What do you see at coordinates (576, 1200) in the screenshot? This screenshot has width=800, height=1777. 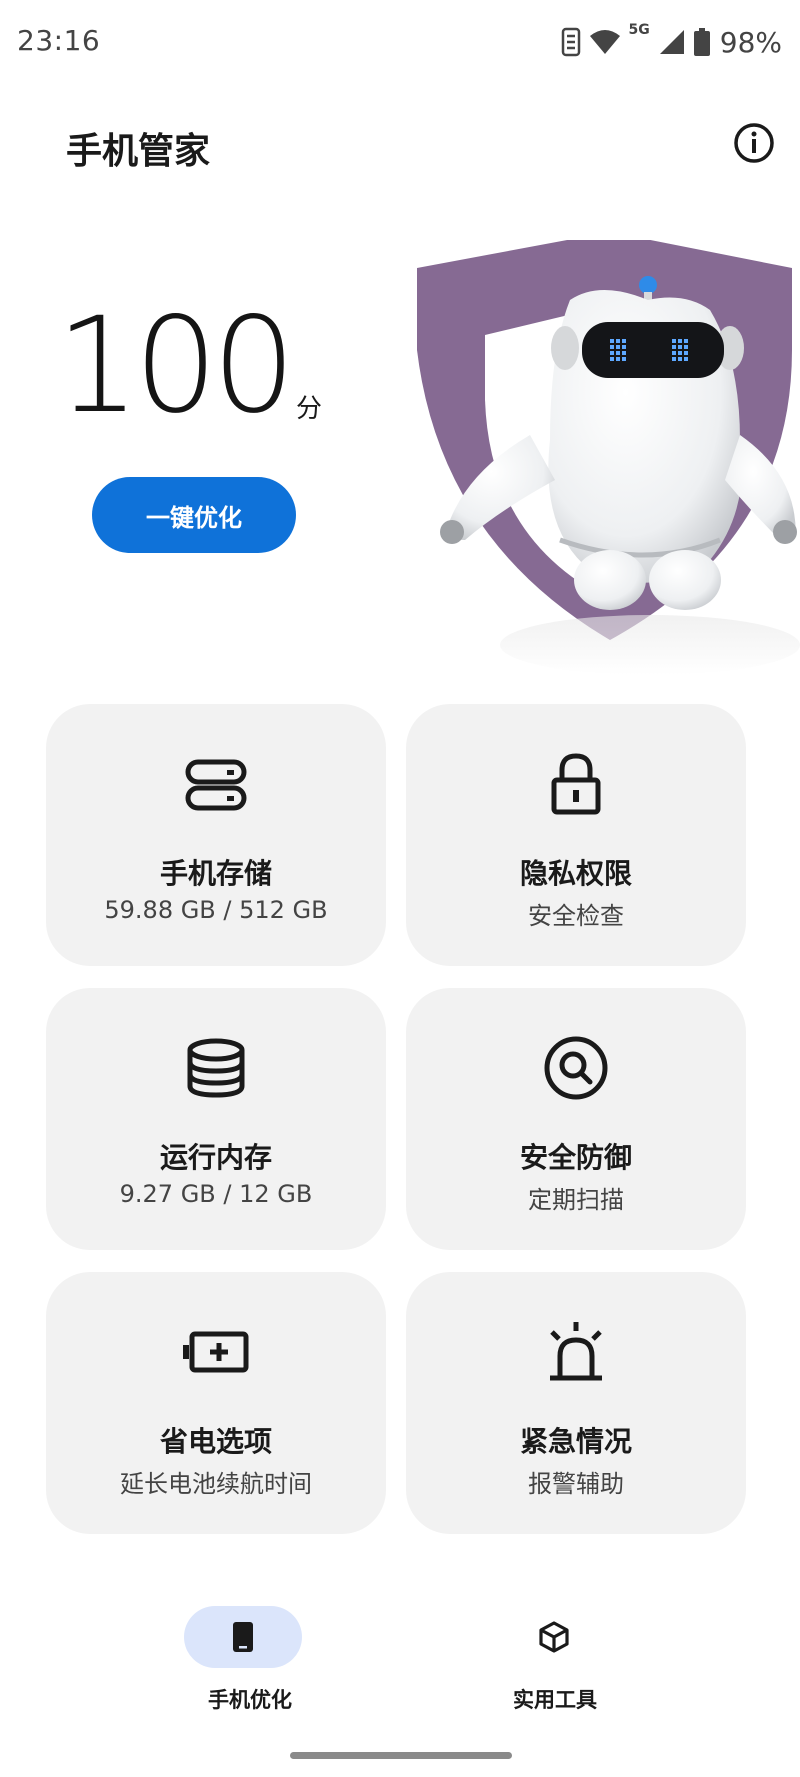 I see `card-subtitle: 定期扫描` at bounding box center [576, 1200].